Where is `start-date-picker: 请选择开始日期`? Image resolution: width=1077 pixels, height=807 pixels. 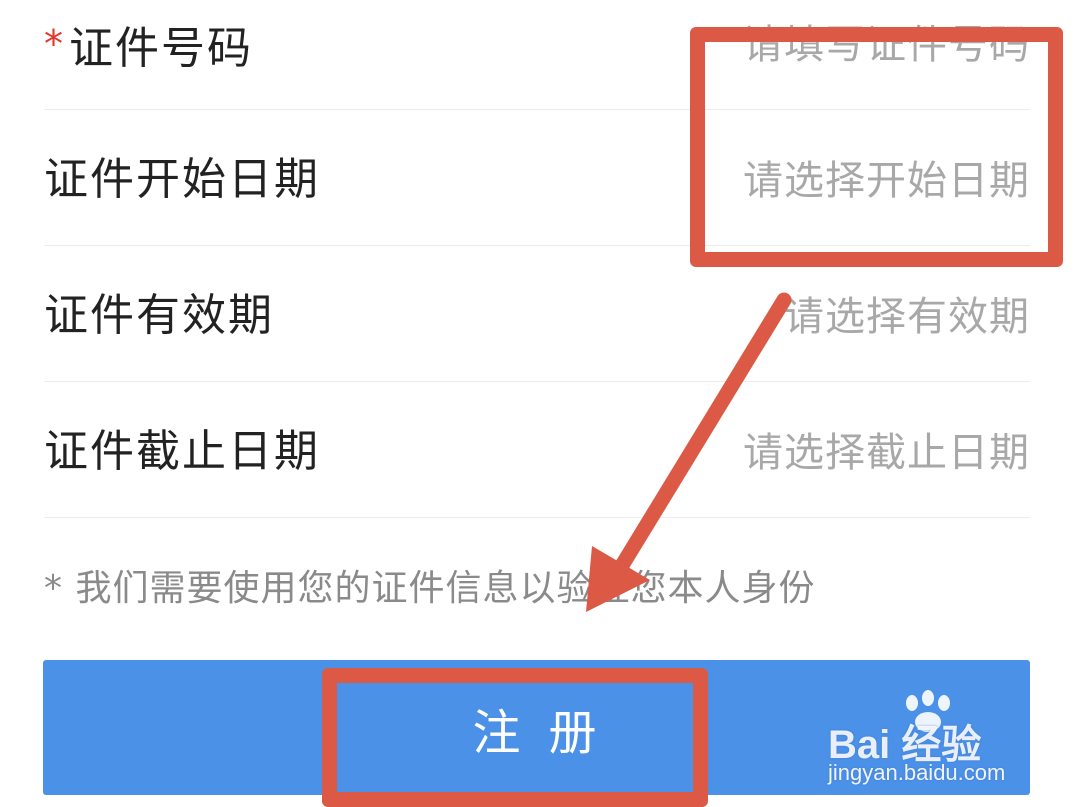
start-date-picker: 请选择开始日期 is located at coordinates (886, 181).